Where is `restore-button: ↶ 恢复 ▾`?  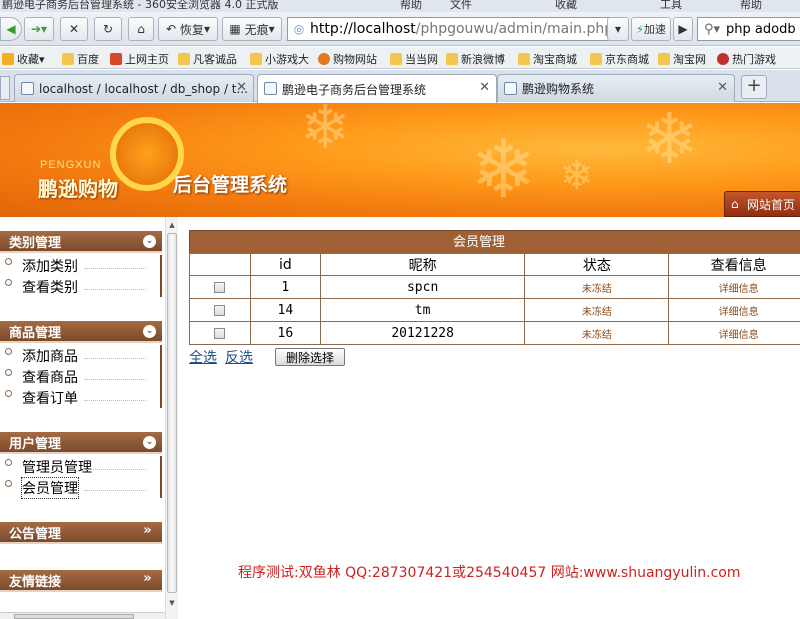 restore-button: ↶ 恢复 ▾ is located at coordinates (188, 29).